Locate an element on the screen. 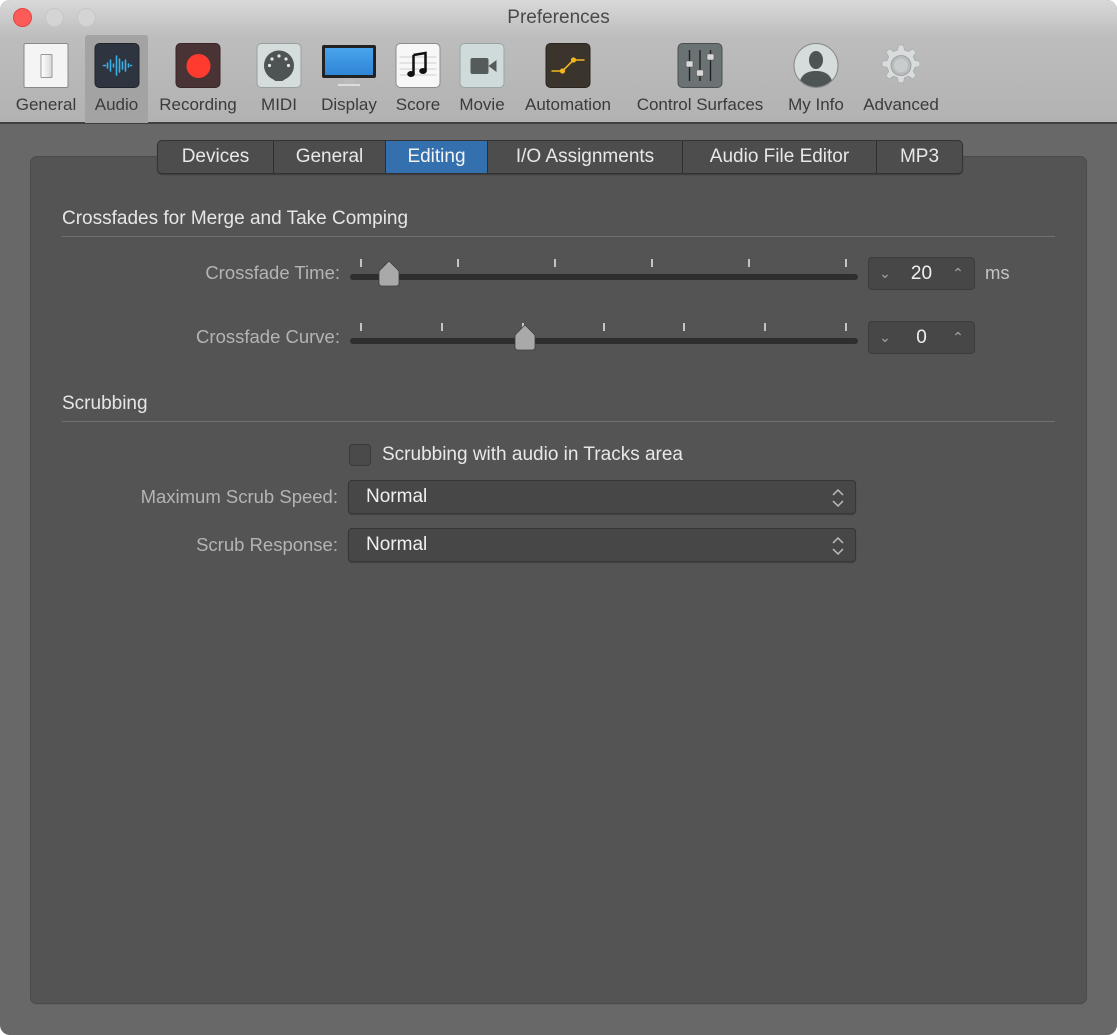 Image resolution: width=1117 pixels, height=1035 pixels. toolbar-label: Control Surfaces is located at coordinates (700, 104).